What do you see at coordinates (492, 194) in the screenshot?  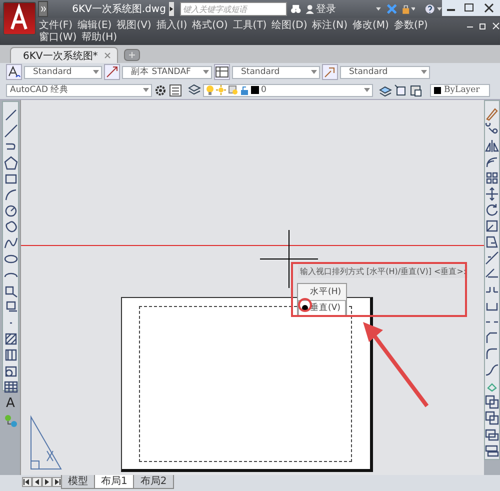 I see `move-icon` at bounding box center [492, 194].